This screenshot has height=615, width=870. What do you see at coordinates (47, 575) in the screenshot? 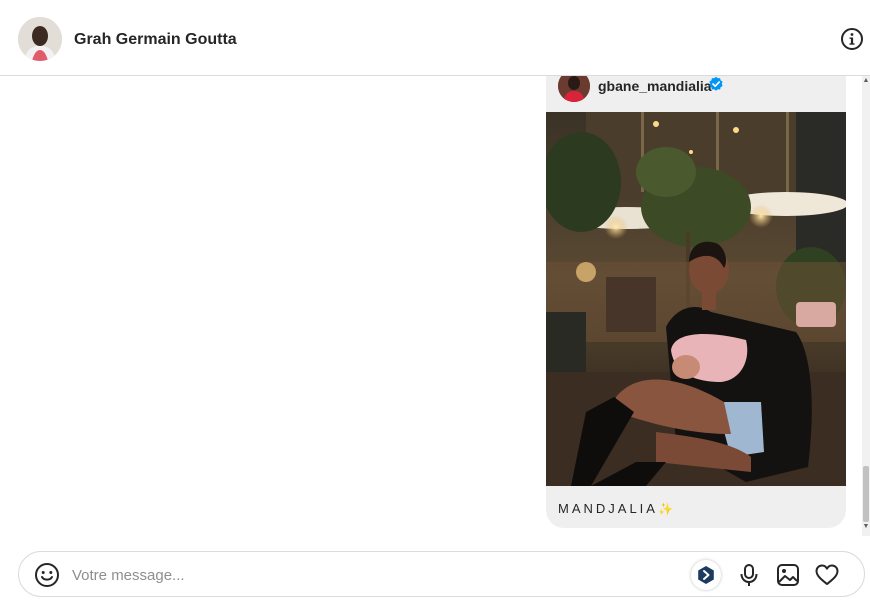
I see `smiley-icon` at bounding box center [47, 575].